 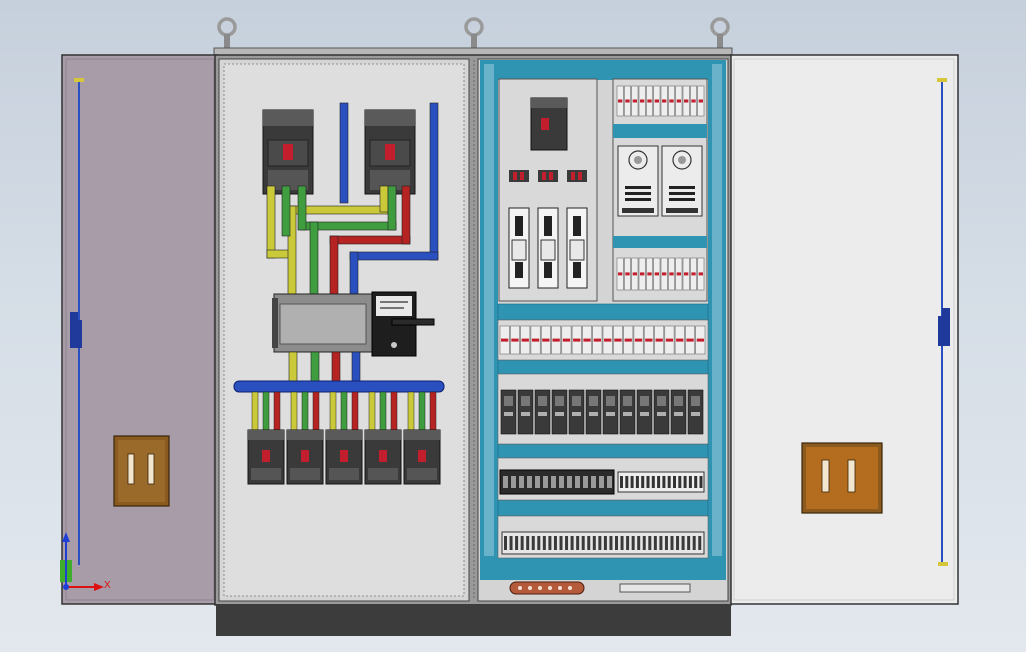 What do you see at coordinates (473, 620) in the screenshot?
I see `cabinet-plinth` at bounding box center [473, 620].